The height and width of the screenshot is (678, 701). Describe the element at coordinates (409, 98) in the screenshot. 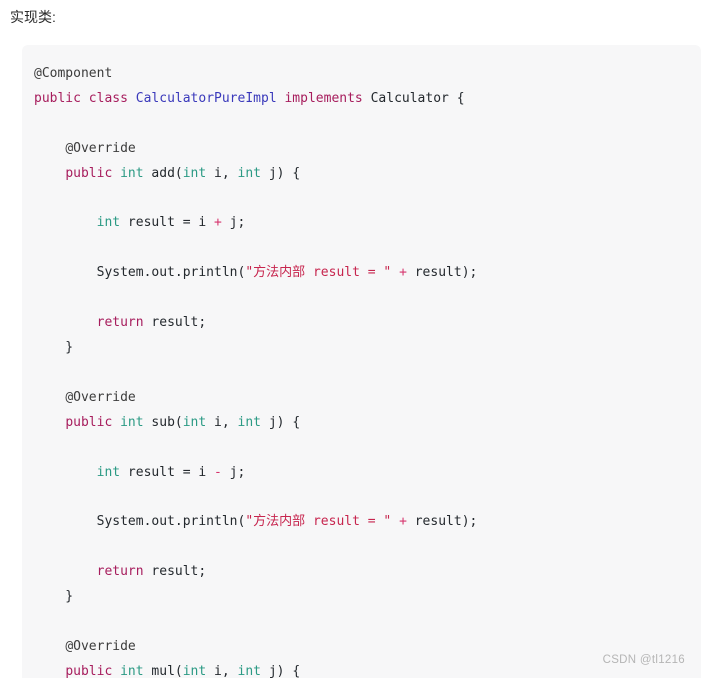

I see `code-token-pln: Calculator` at that location.